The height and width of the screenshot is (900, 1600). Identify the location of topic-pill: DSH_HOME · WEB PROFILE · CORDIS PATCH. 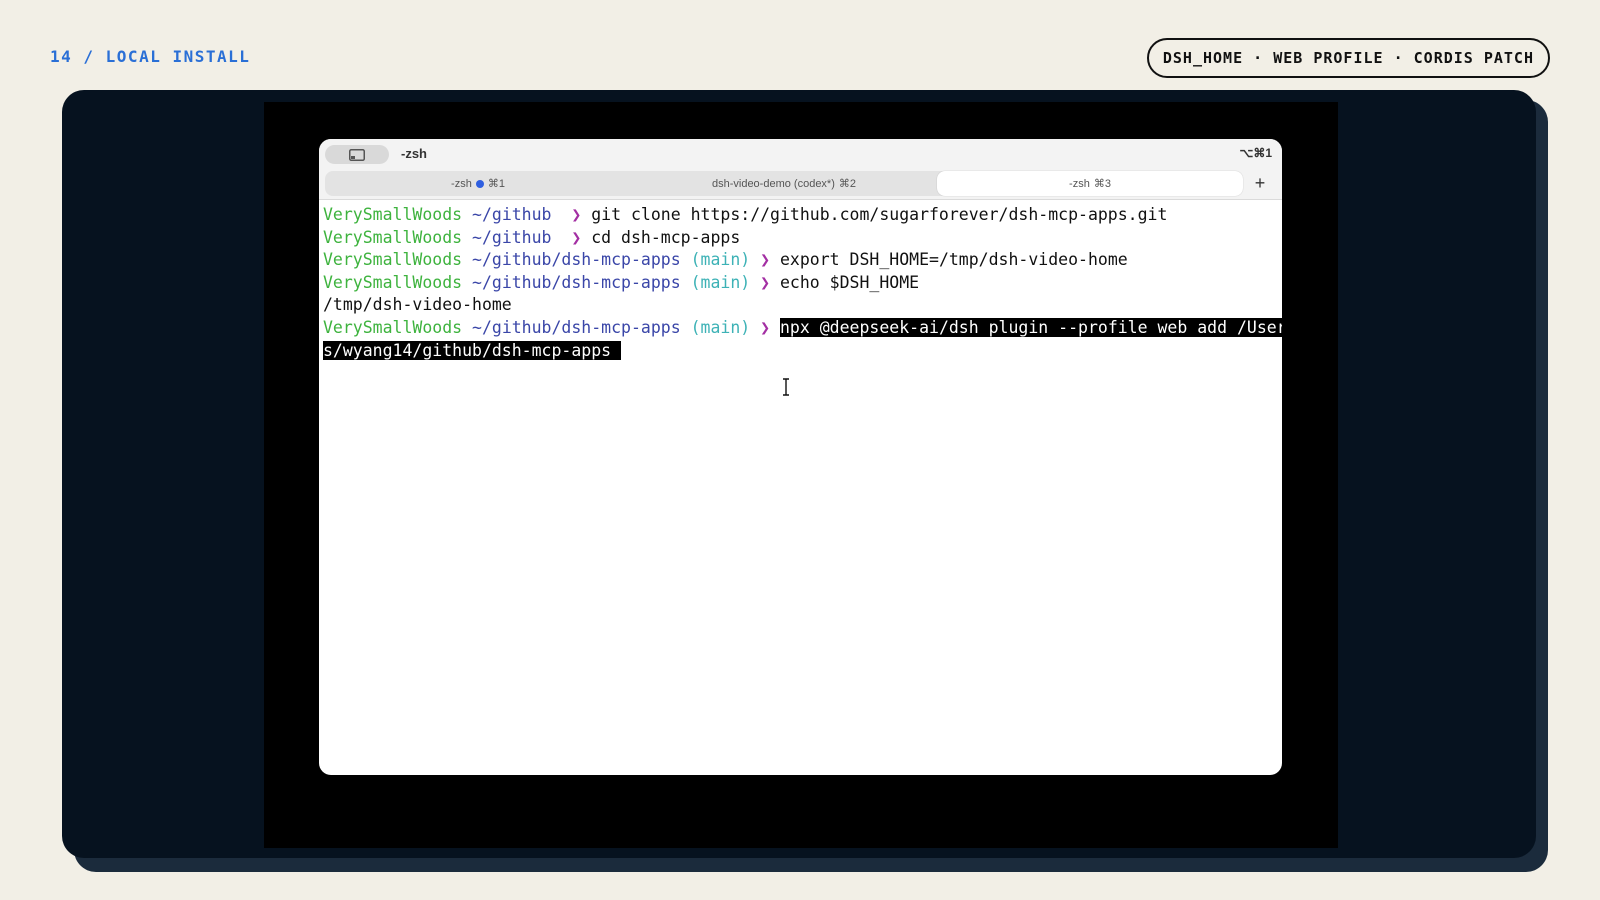
(1348, 58).